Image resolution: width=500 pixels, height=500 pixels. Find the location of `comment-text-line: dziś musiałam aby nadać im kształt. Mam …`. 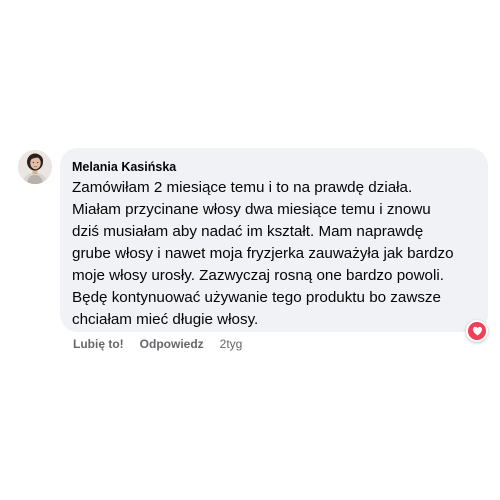

comment-text-line: dziś musiałam aby nadać im kształt. Mam … is located at coordinates (248, 231).